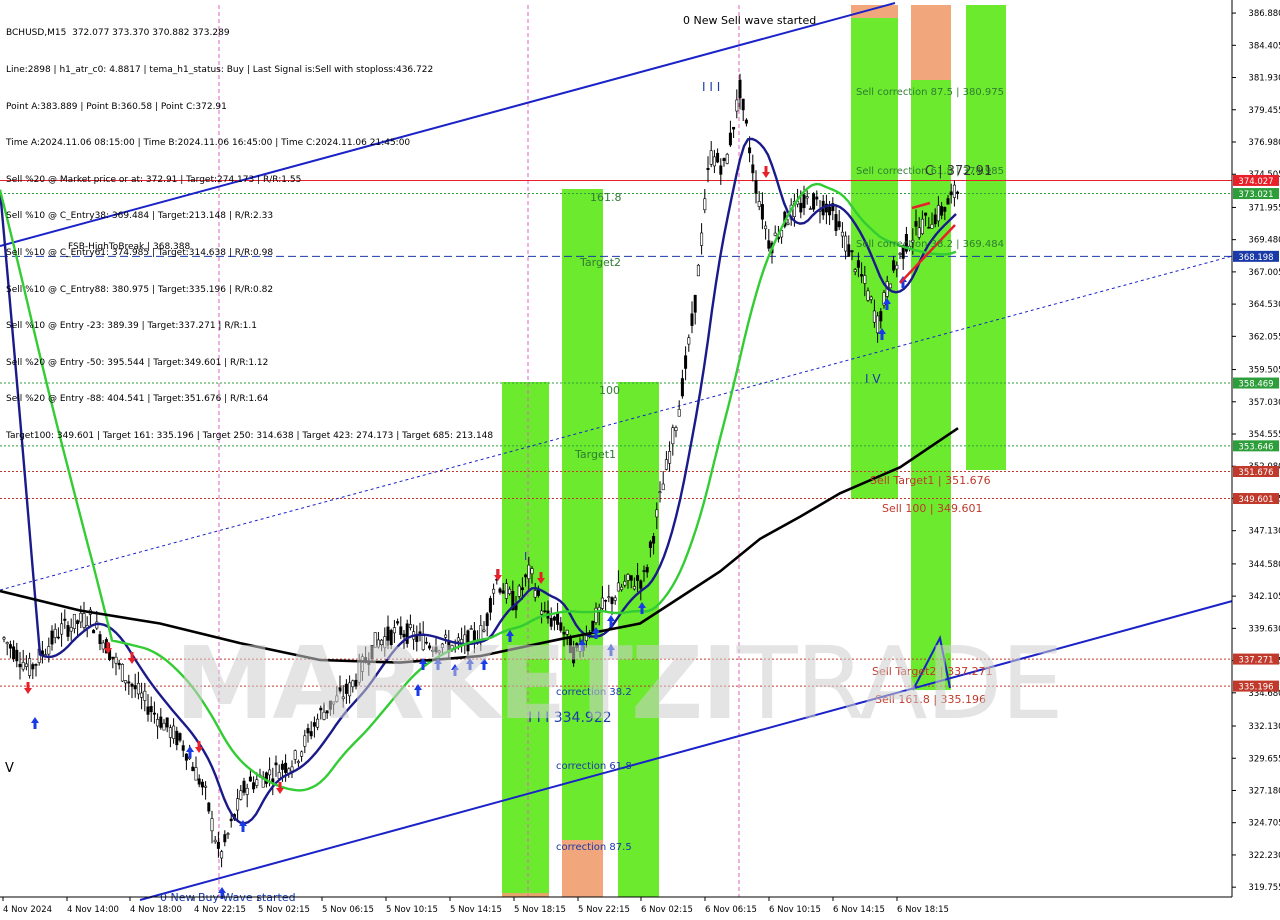 The width and height of the screenshot is (1280, 920). Describe the element at coordinates (604, 910) in the screenshot. I see `time-tick-label: 5 Nov 22:15` at that location.